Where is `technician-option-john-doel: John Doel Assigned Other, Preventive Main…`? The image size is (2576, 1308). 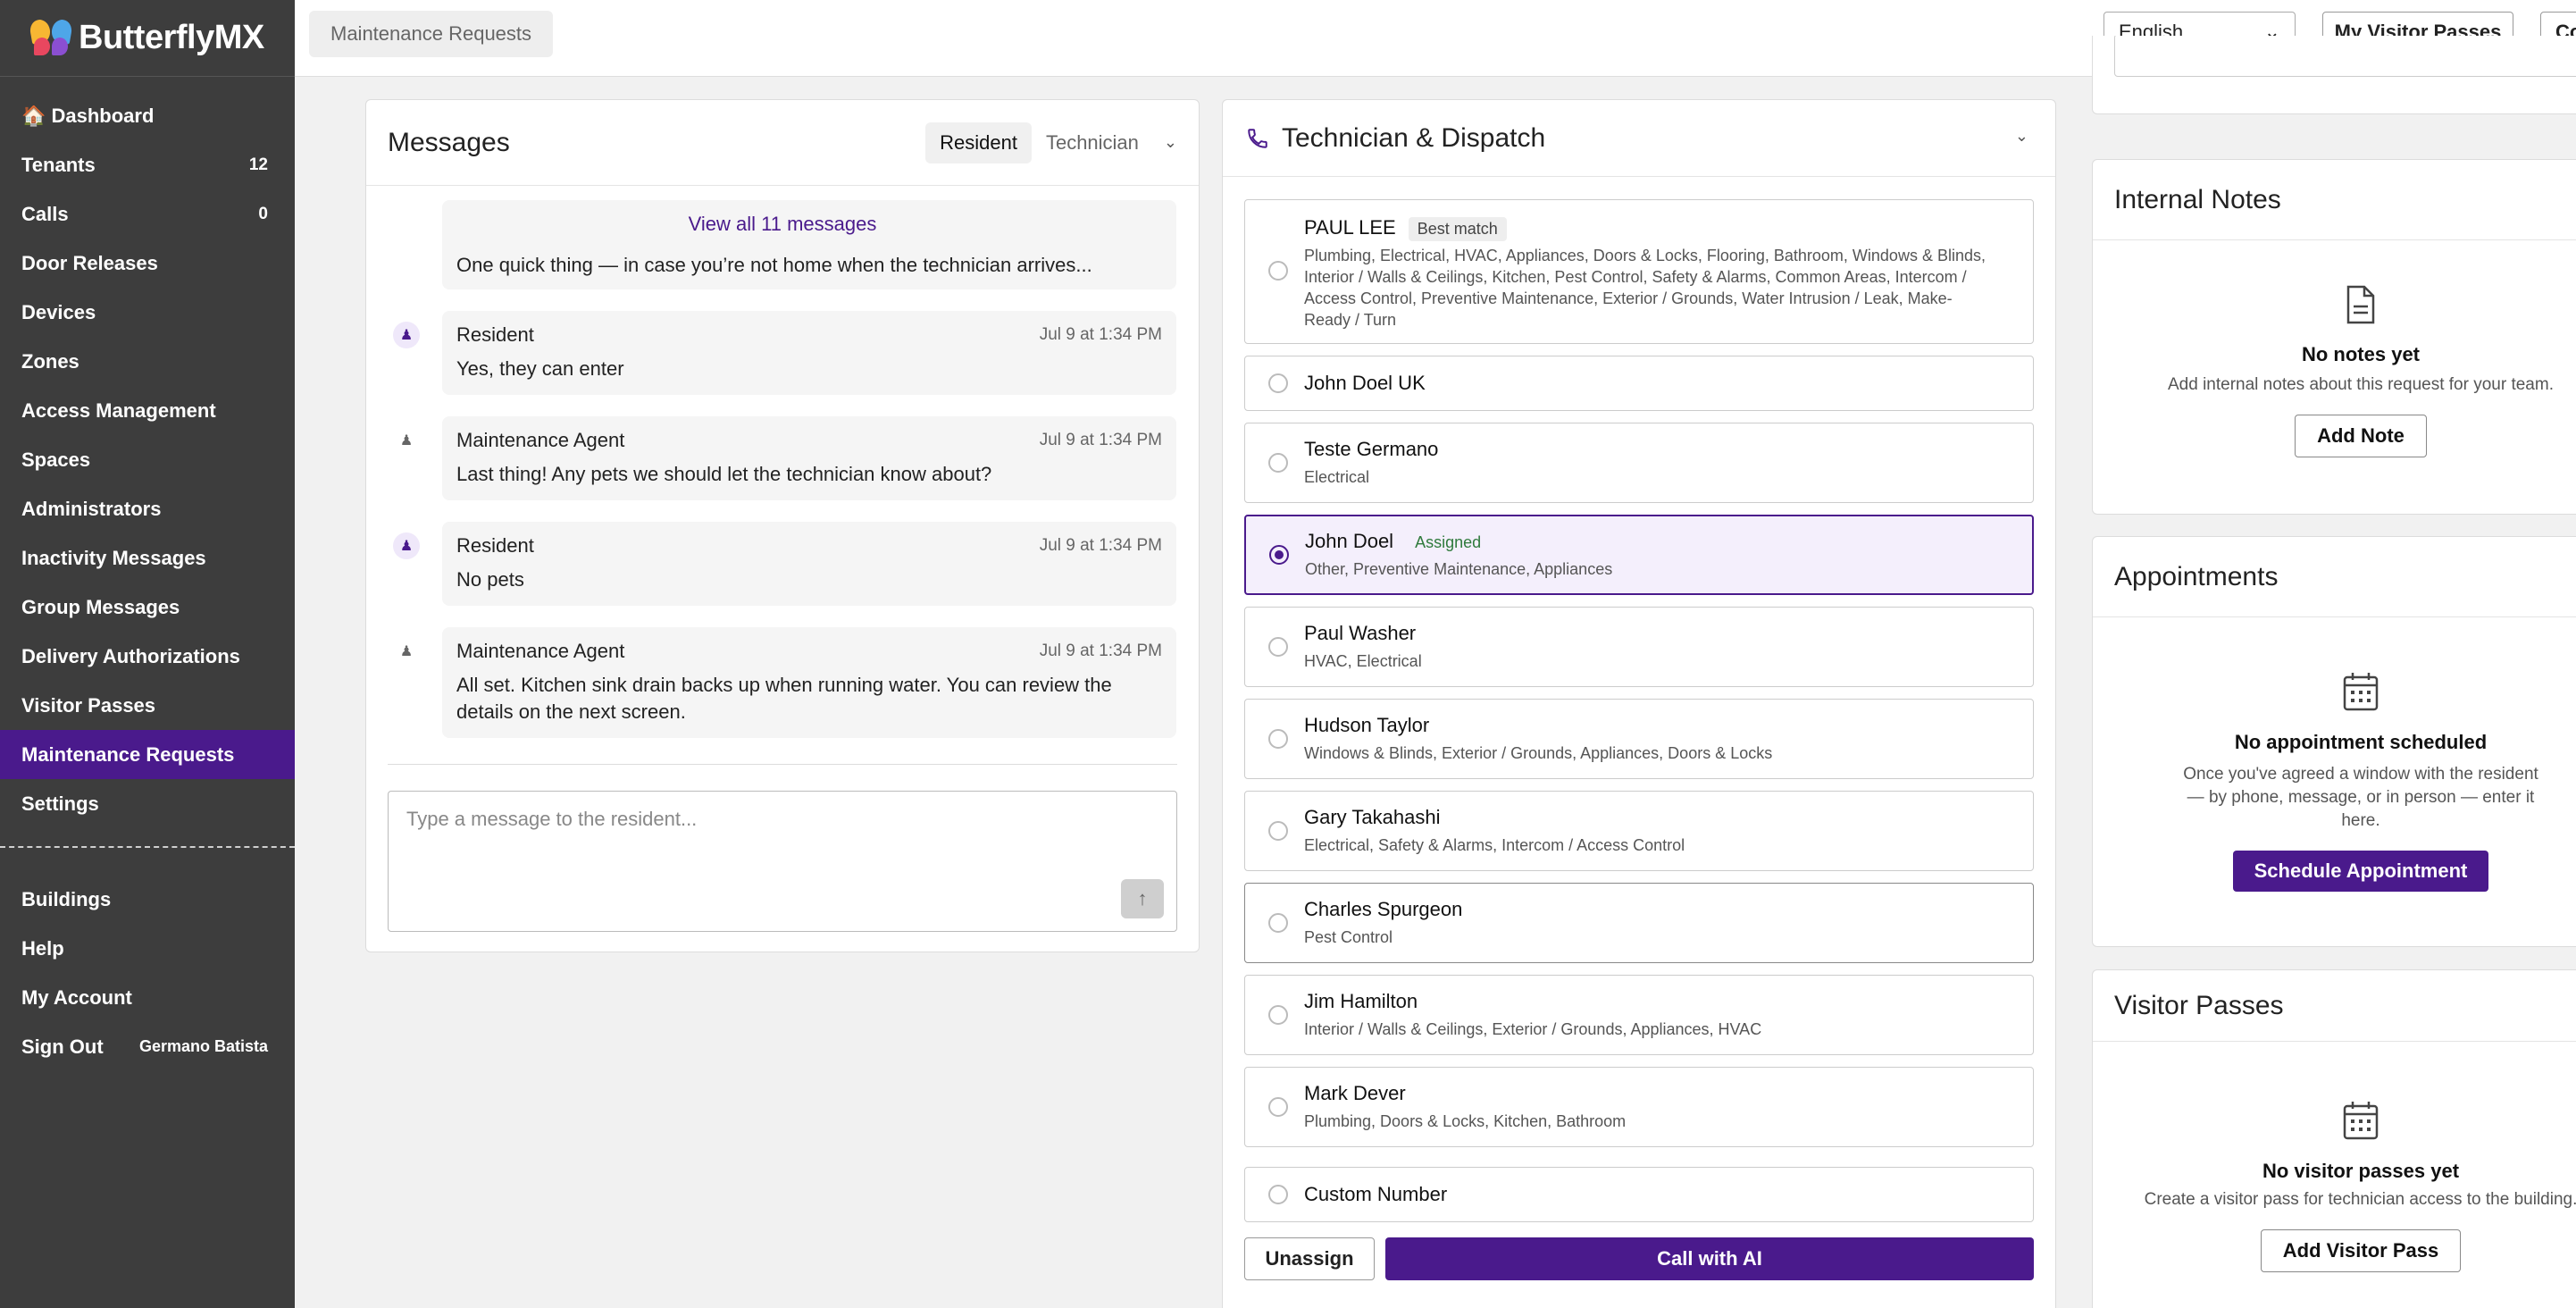 technician-option-john-doel: John Doel Assigned Other, Preventive Main… is located at coordinates (1639, 555).